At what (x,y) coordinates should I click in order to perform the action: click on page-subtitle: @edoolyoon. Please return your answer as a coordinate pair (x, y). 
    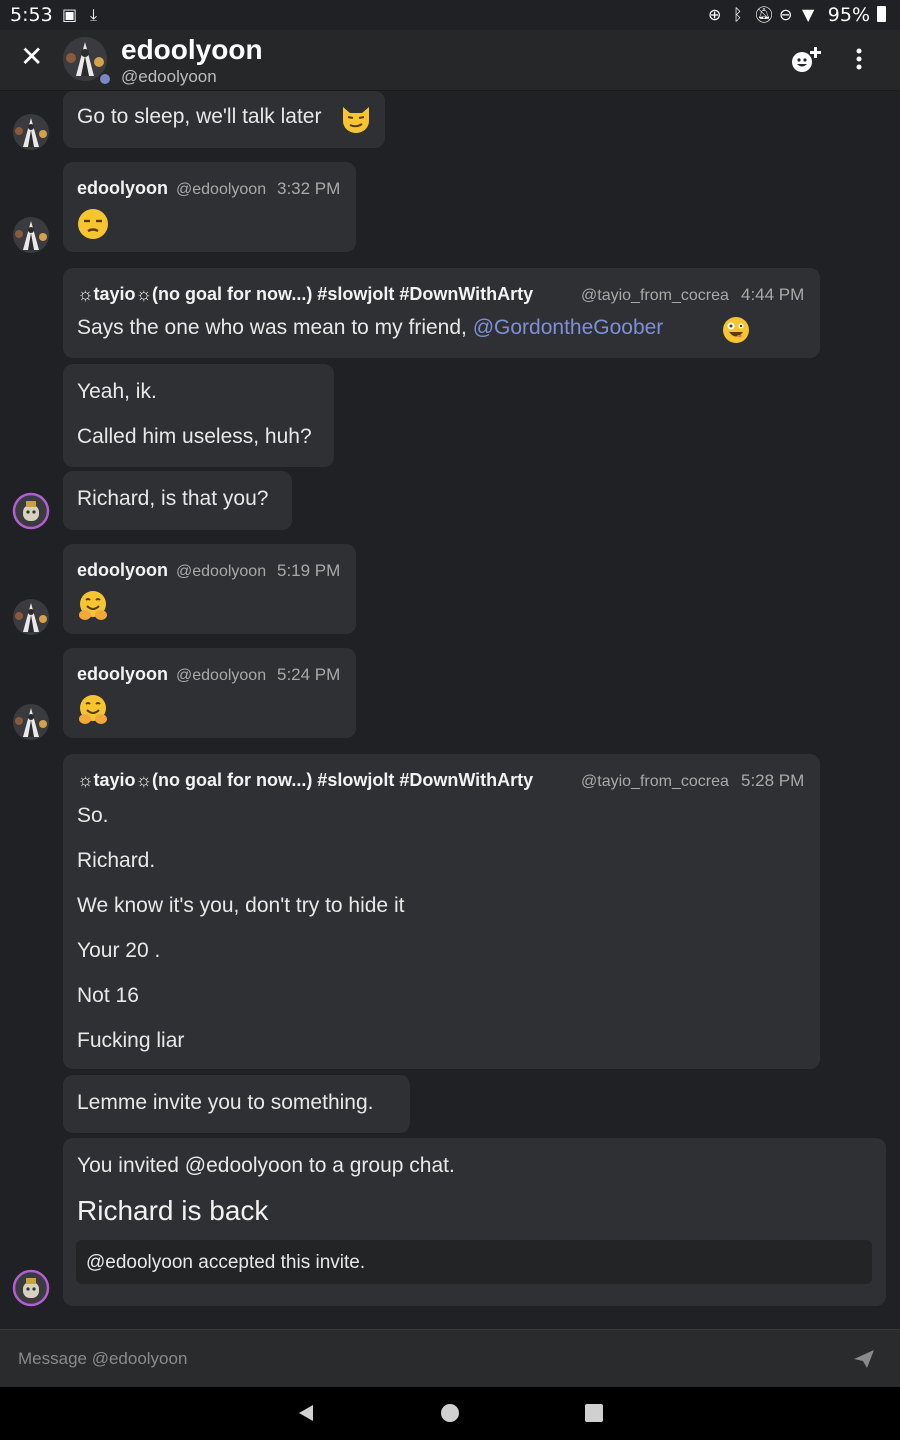
    Looking at the image, I should click on (169, 76).